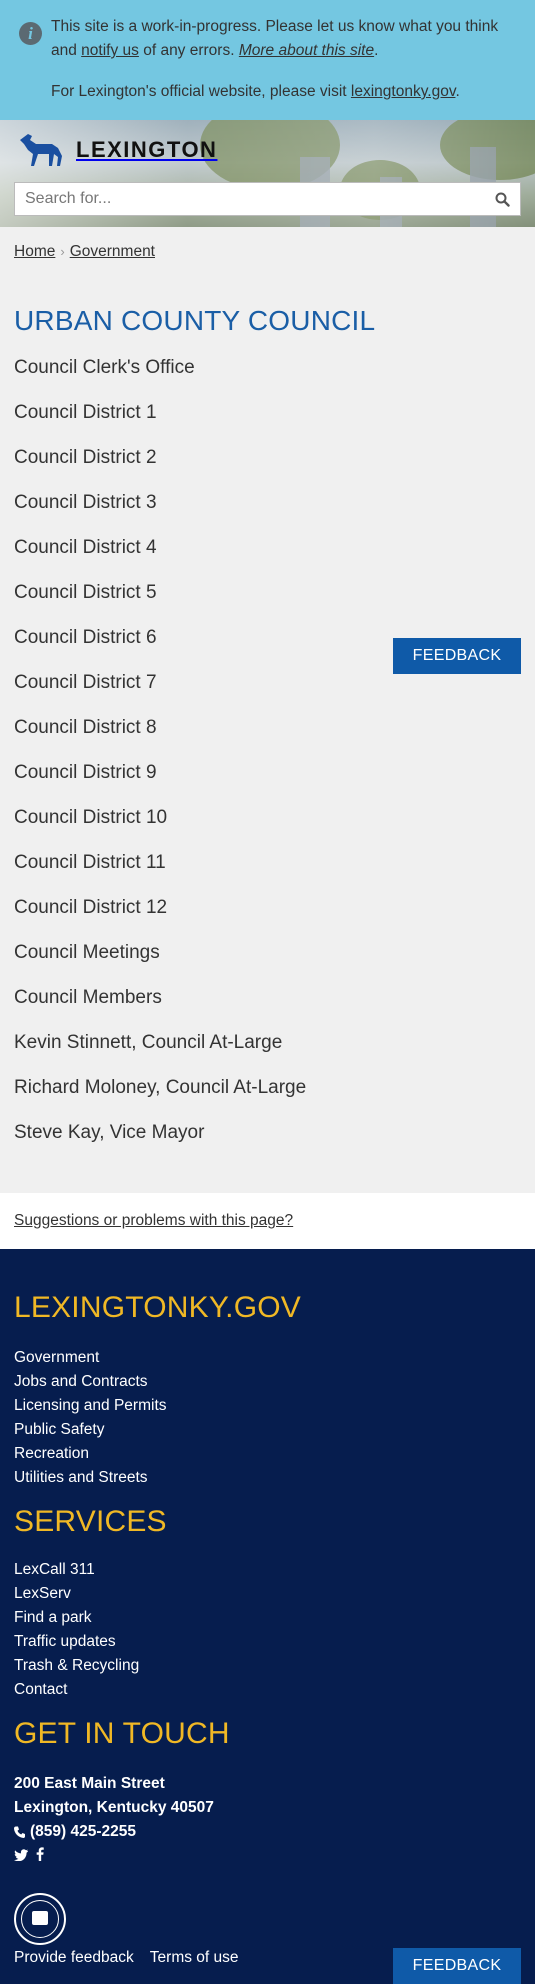 This screenshot has width=535, height=1984. What do you see at coordinates (147, 149) in the screenshot?
I see `logo-wordmark: LEXINGTON` at bounding box center [147, 149].